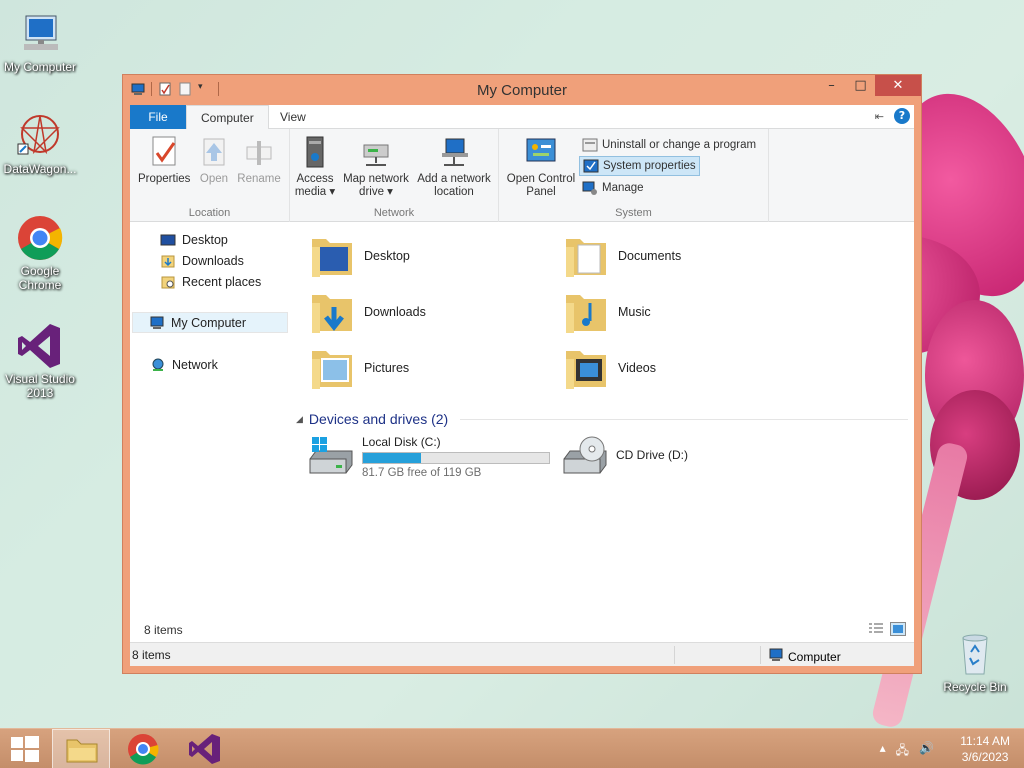 The width and height of the screenshot is (1024, 768). What do you see at coordinates (926, 751) in the screenshot?
I see `volume-icon: 🔊` at bounding box center [926, 751].